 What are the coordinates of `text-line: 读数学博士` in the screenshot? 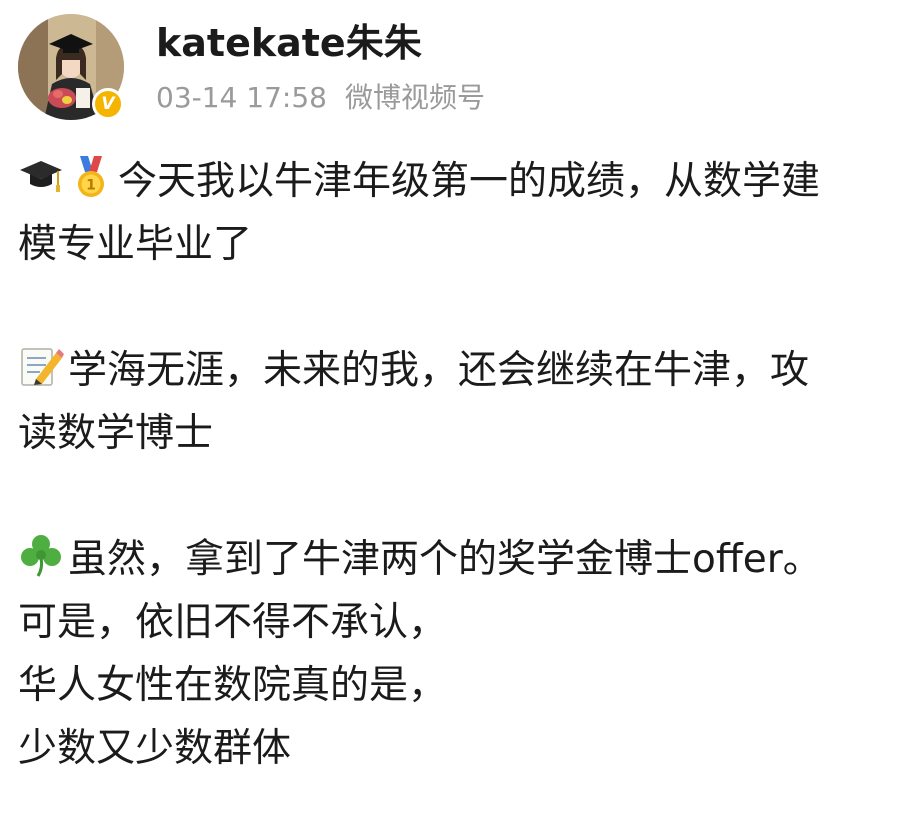 It's located at (116, 433).